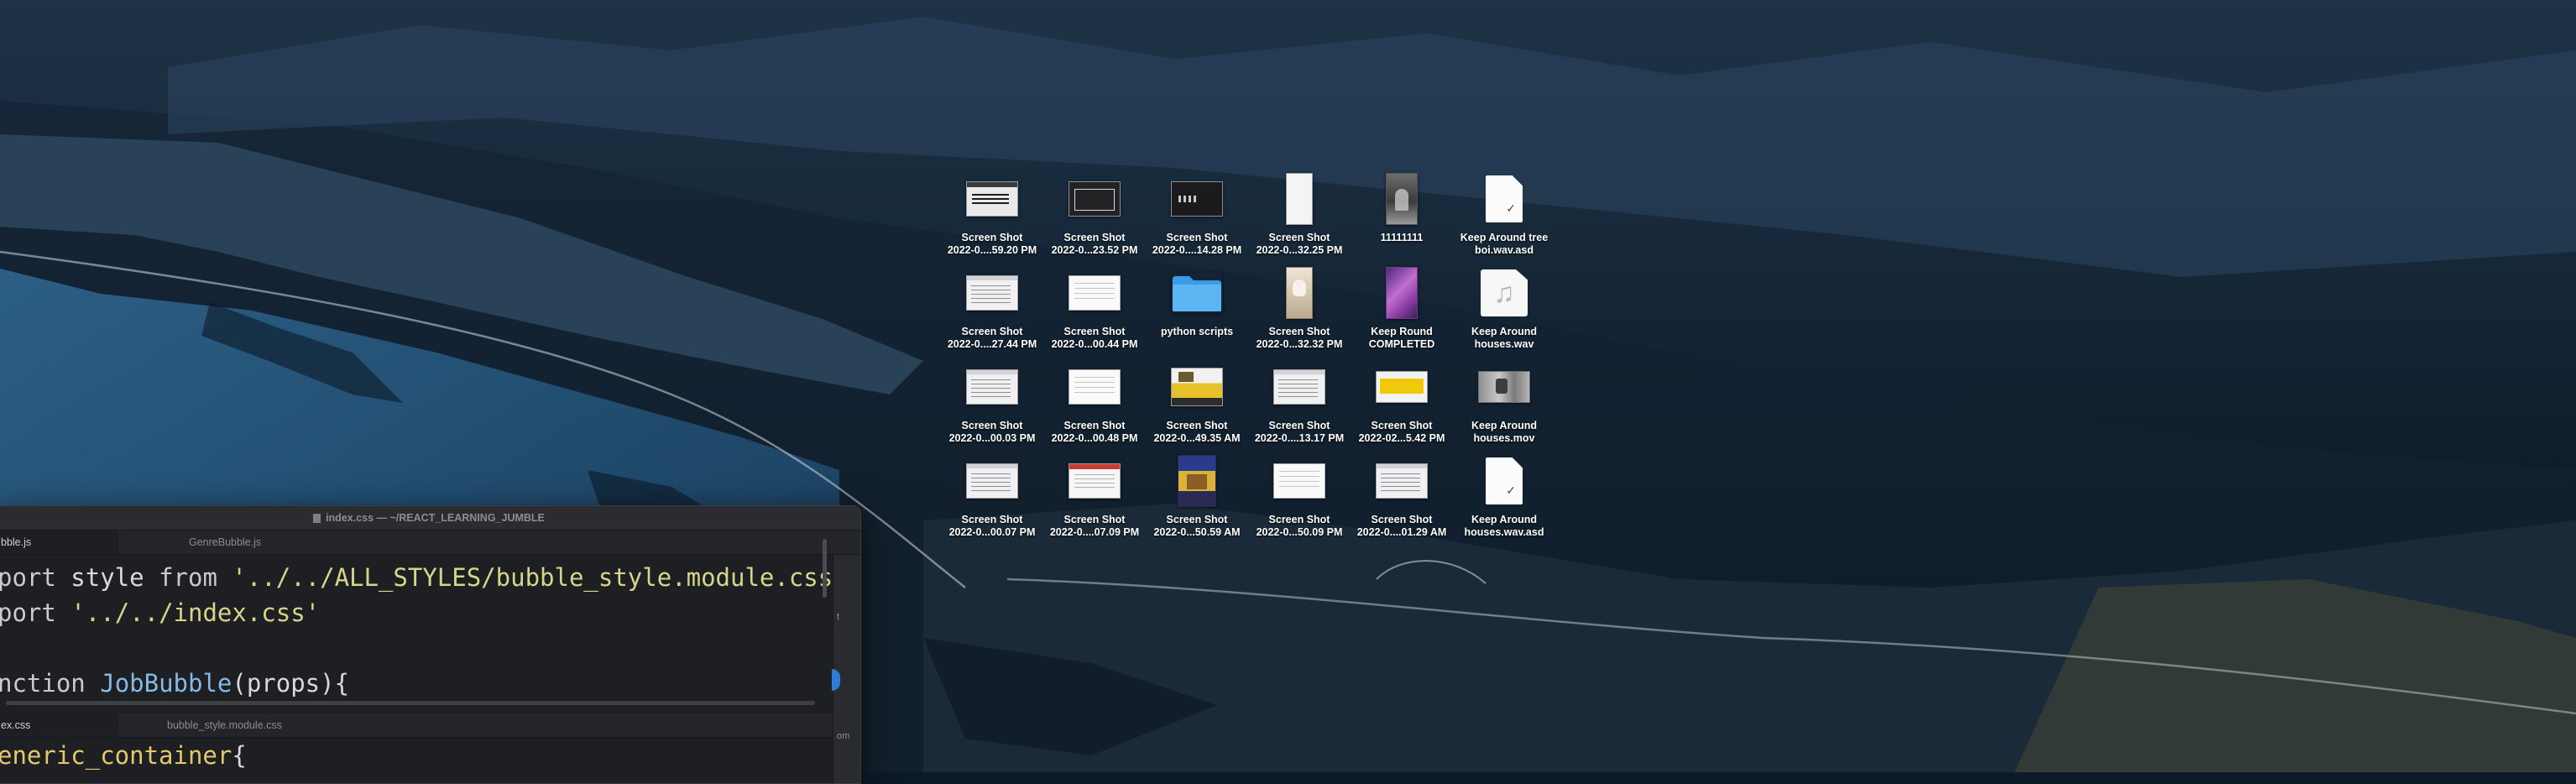 This screenshot has width=2576, height=784. What do you see at coordinates (166, 683) in the screenshot?
I see `code-token: JobBubble` at bounding box center [166, 683].